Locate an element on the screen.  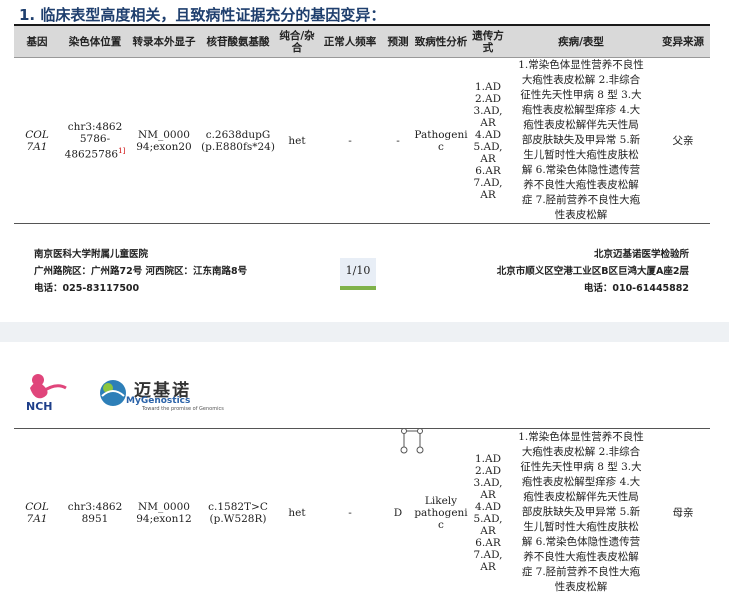
predict-cell: - is located at coordinates (398, 140).